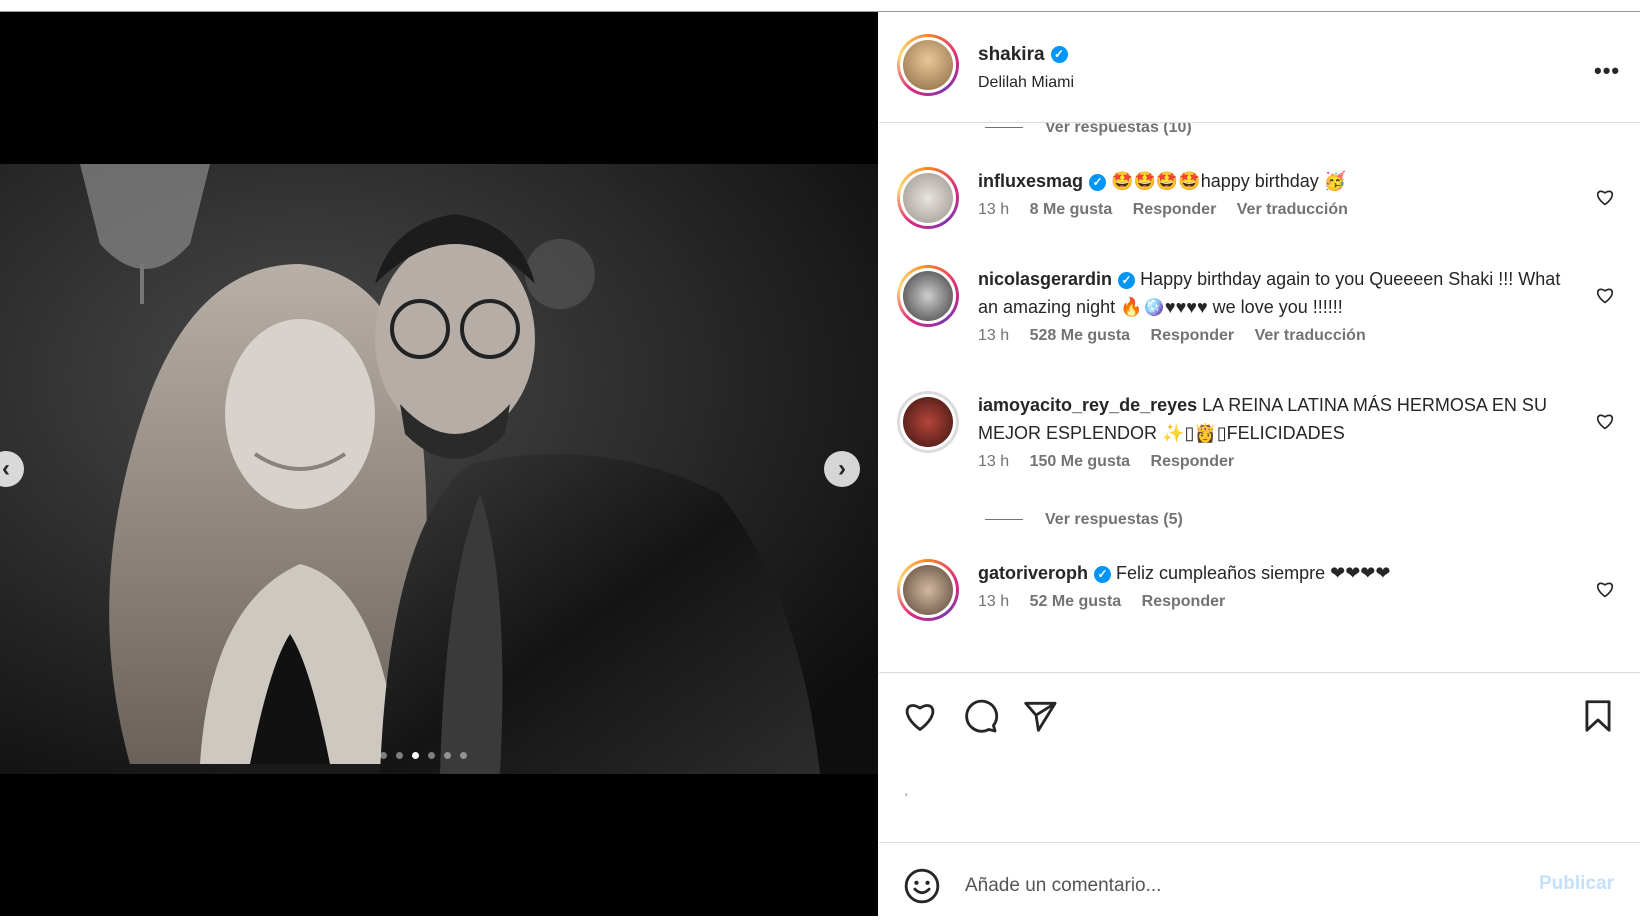 The height and width of the screenshot is (924, 1640). What do you see at coordinates (1114, 519) in the screenshot?
I see `view-replies-label: Ver respuestas (5)` at bounding box center [1114, 519].